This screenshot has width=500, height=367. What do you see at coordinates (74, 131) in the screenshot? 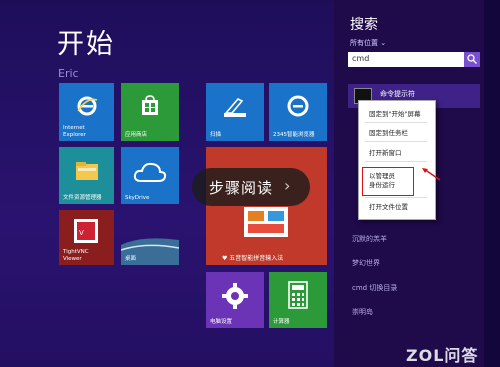
I see `tile-label: Internet Explorer` at bounding box center [74, 131].